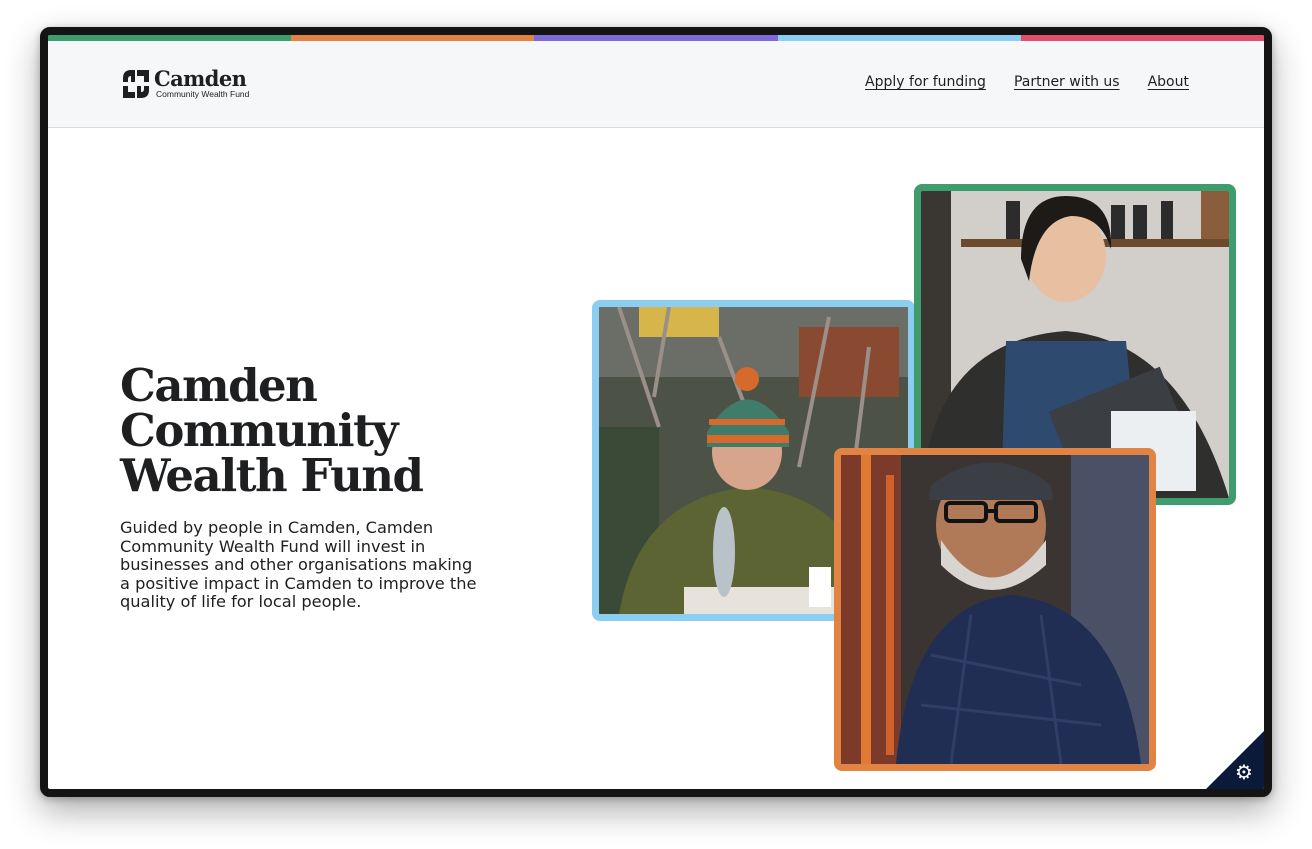 The height and width of the screenshot is (849, 1312). Describe the element at coordinates (1244, 772) in the screenshot. I see `gear-icon: ⚙` at that location.